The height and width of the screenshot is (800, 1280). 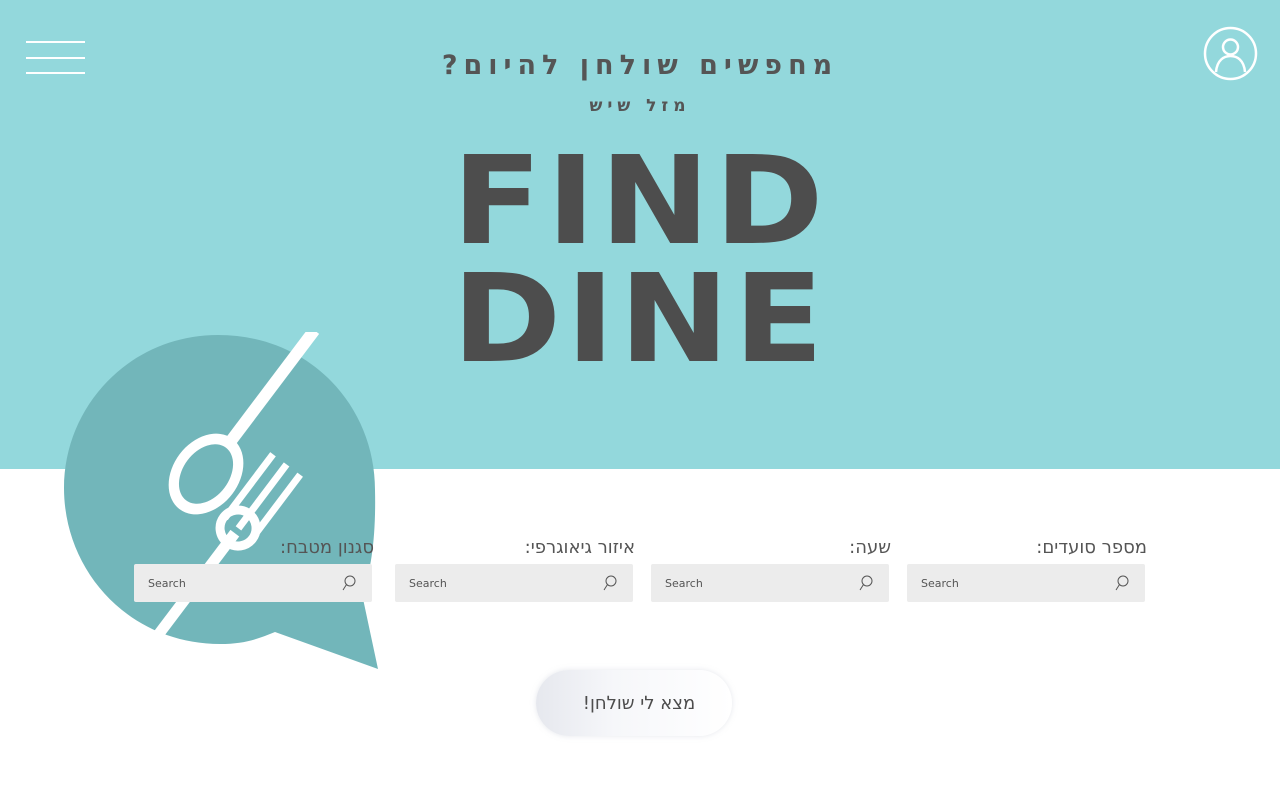 I want to click on subtagline: מזל שיש, so click(x=640, y=106).